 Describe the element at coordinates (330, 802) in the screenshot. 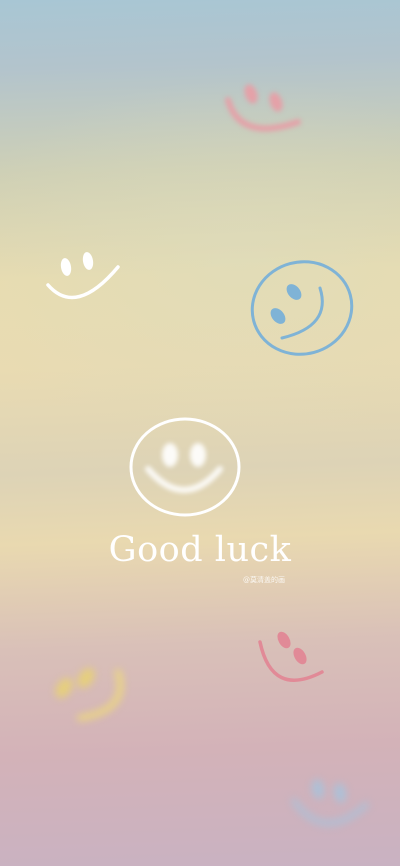

I see `smiley-icon-blue-faded` at that location.